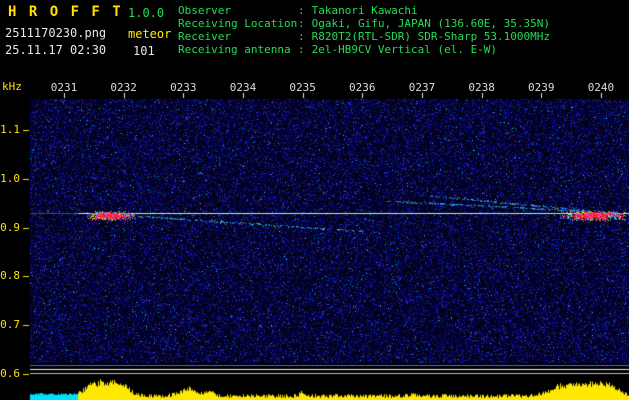 The height and width of the screenshot is (400, 629). What do you see at coordinates (64, 87) in the screenshot?
I see `time-tick-label: 0231` at bounding box center [64, 87].